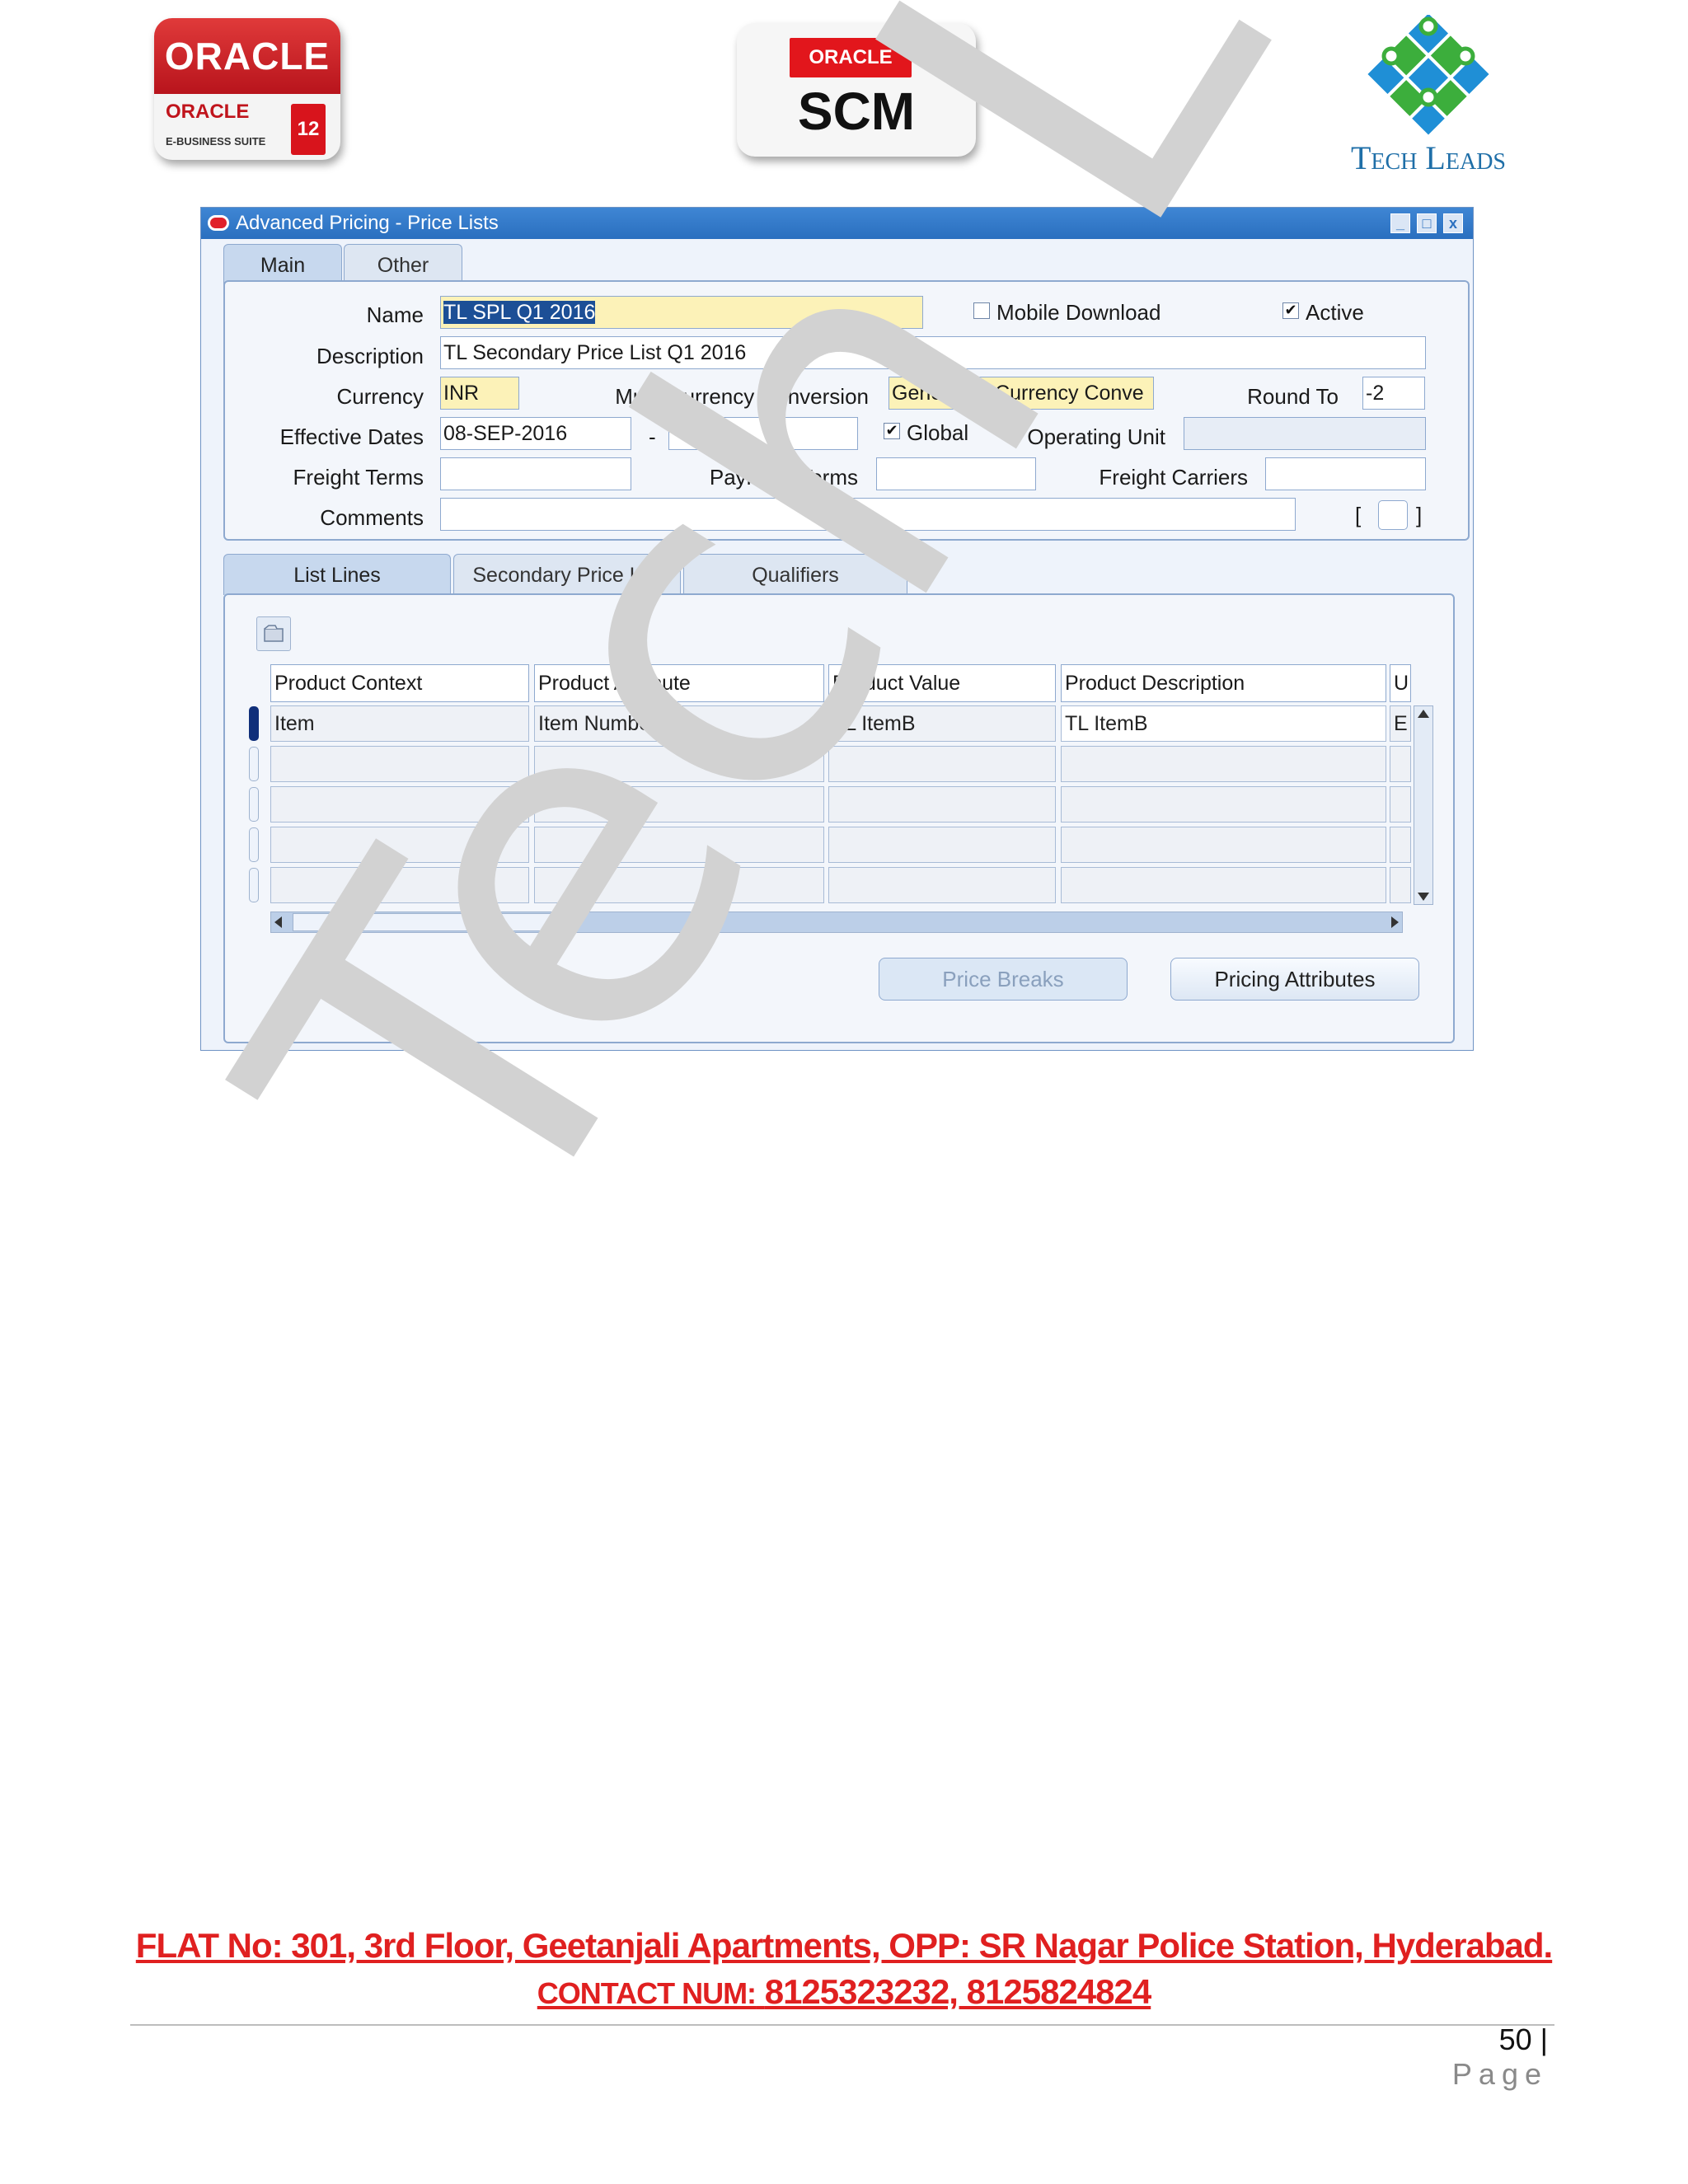 Image resolution: width=1688 pixels, height=2184 pixels. What do you see at coordinates (372, 517) in the screenshot?
I see `comments-label: Comments` at bounding box center [372, 517].